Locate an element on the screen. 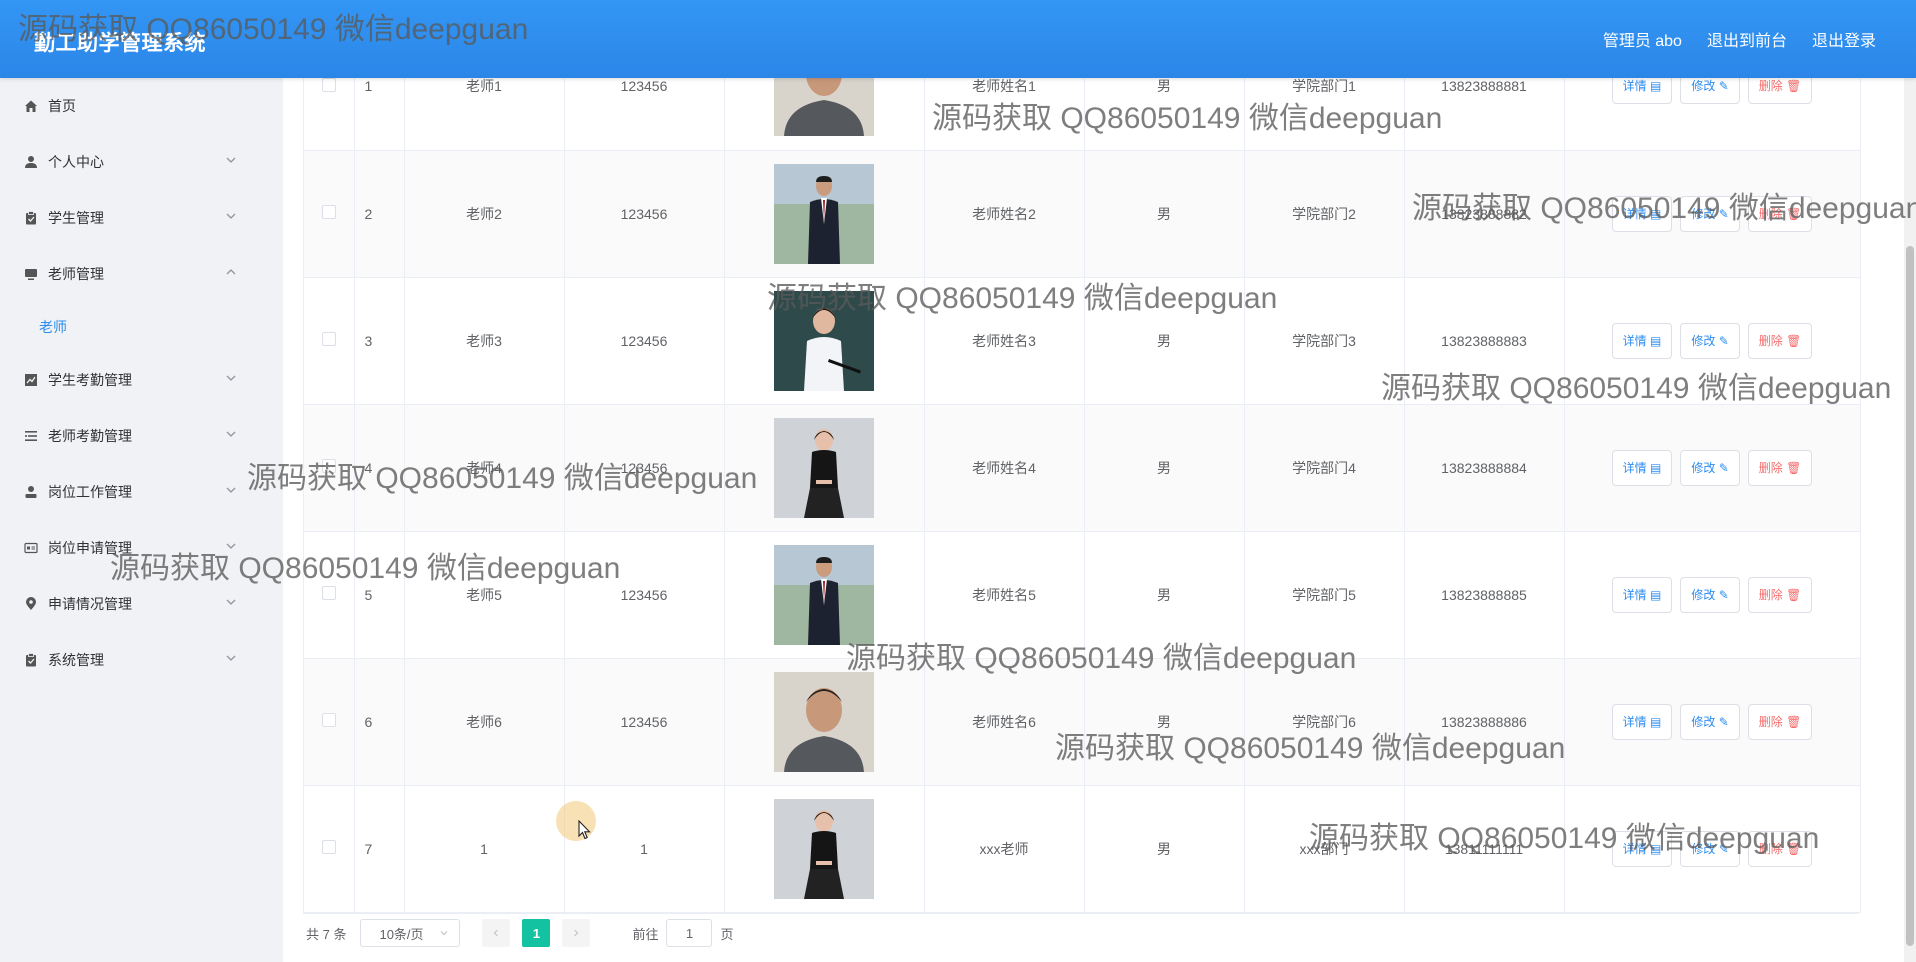  sidebar-item-job-work: 岗位工作管理 is located at coordinates (141, 492).